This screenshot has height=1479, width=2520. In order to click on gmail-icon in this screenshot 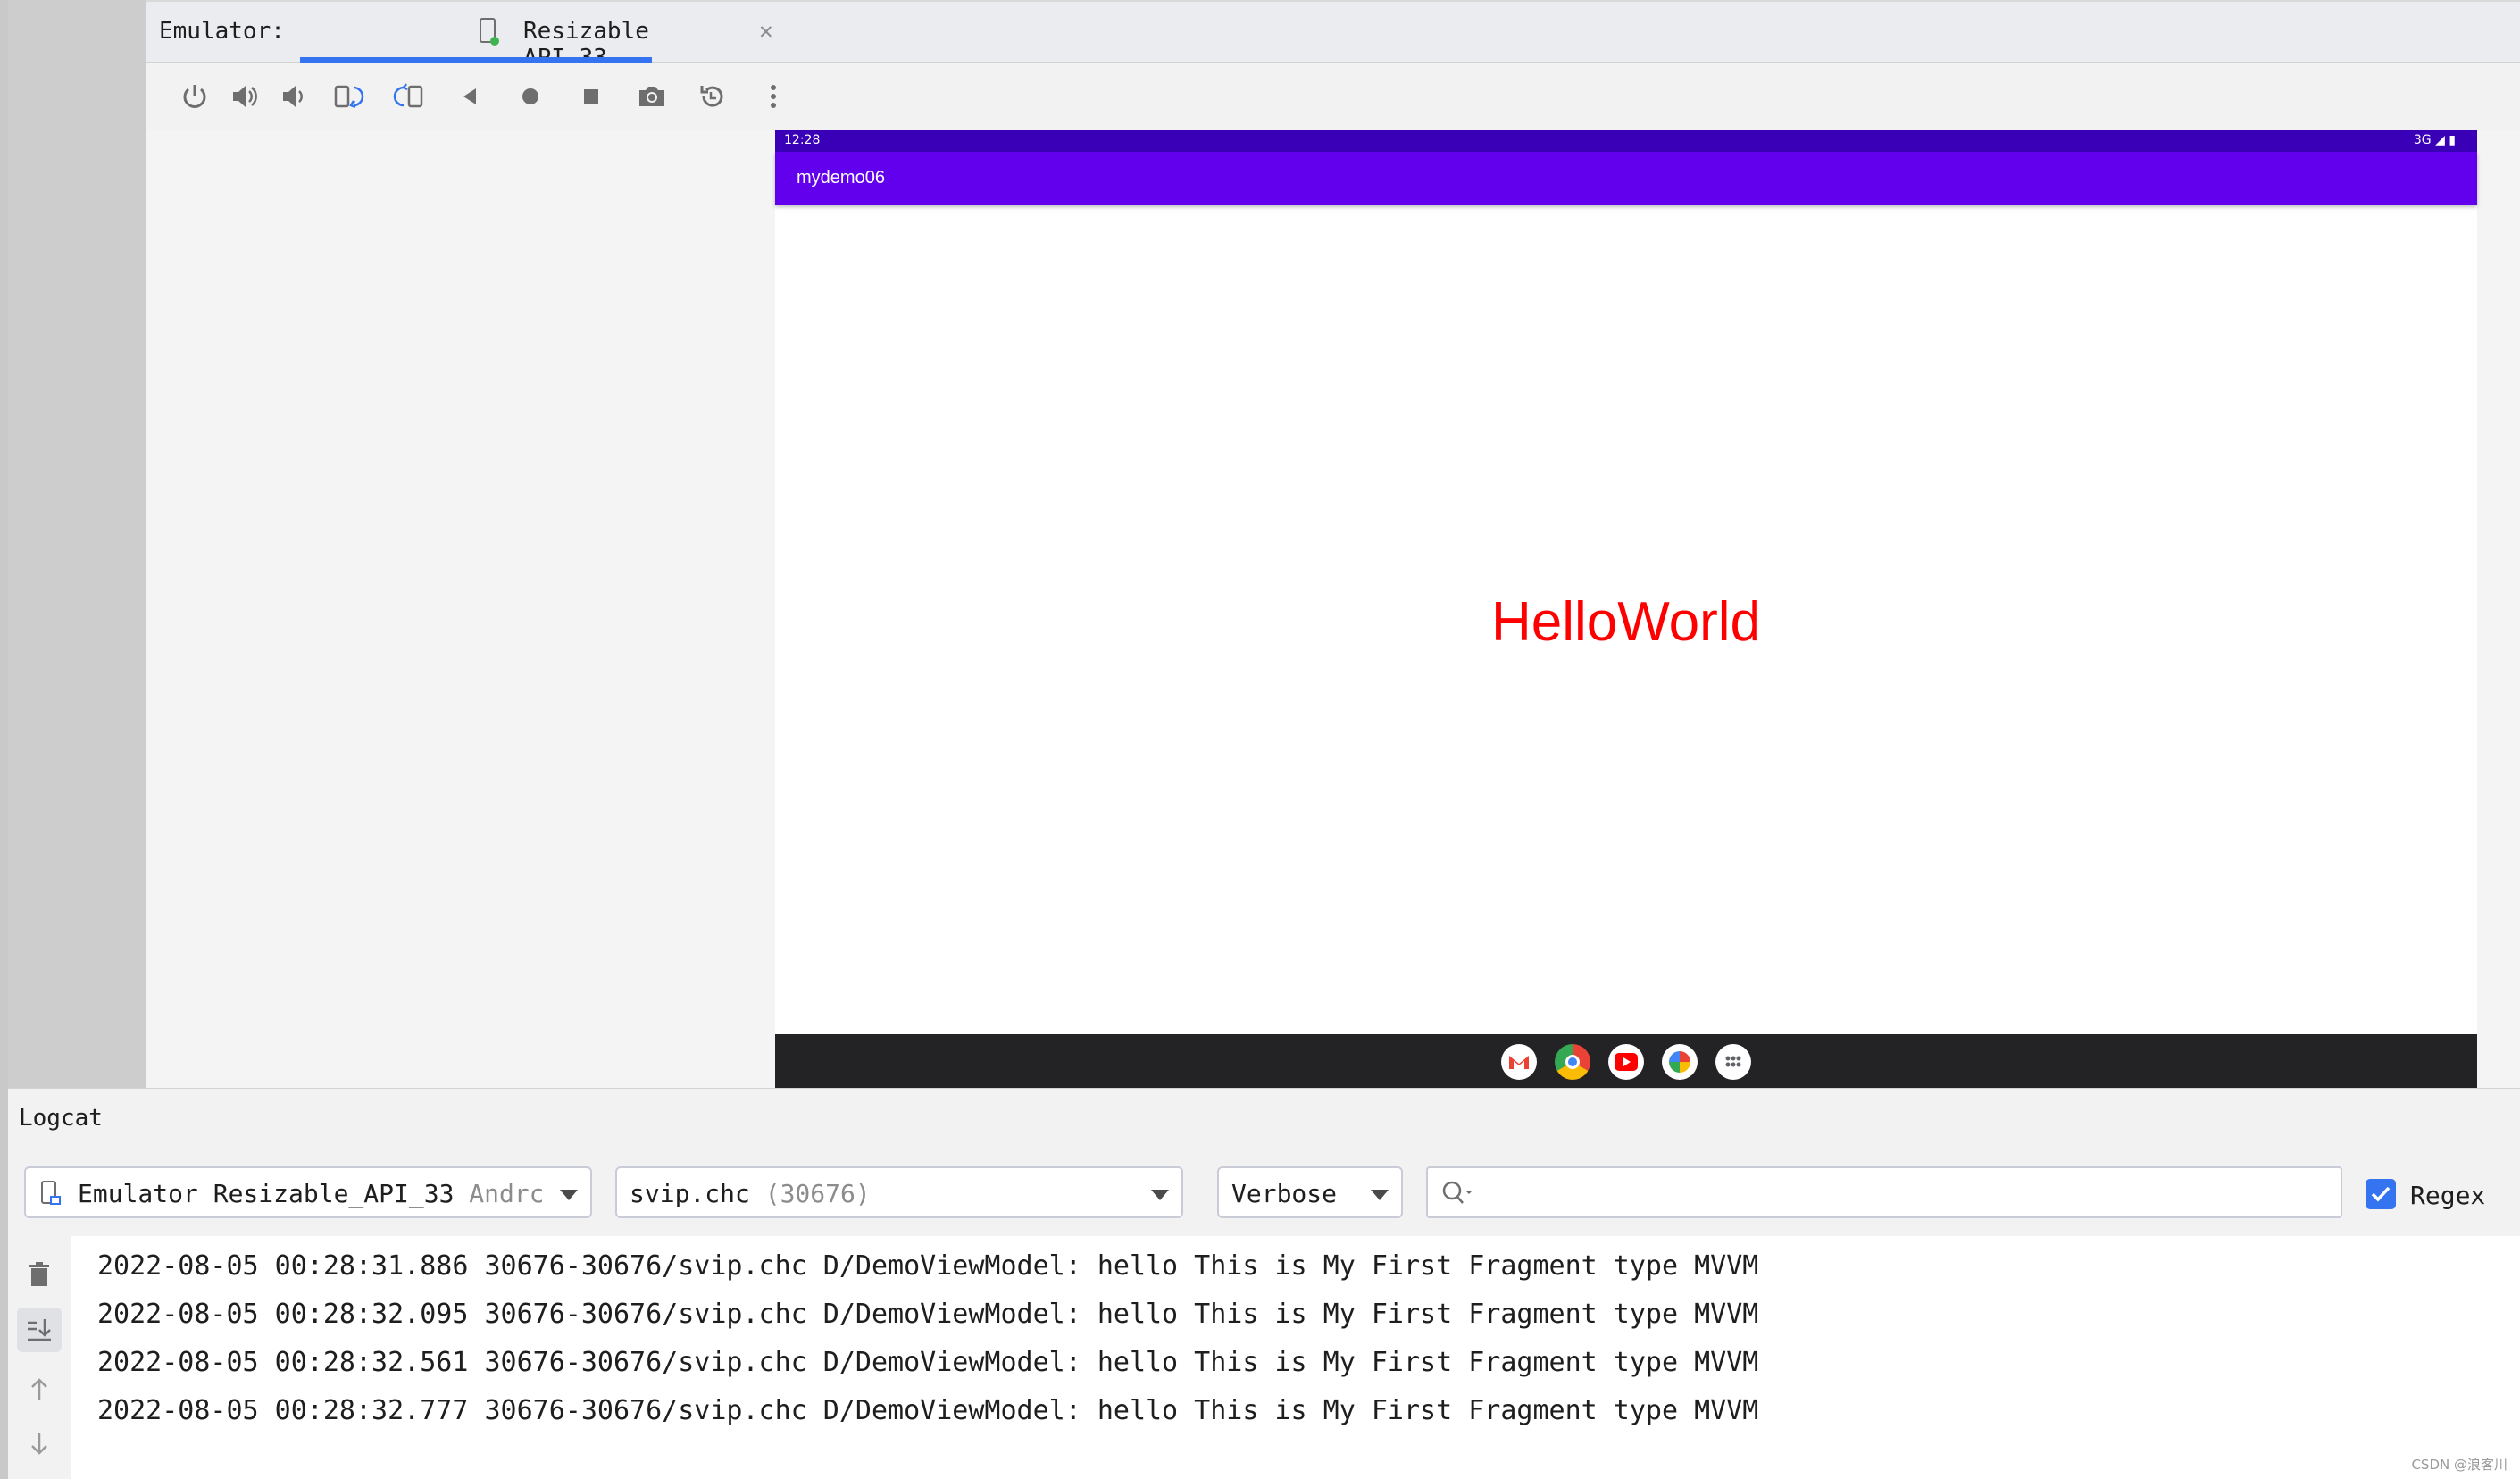, I will do `click(1519, 1062)`.